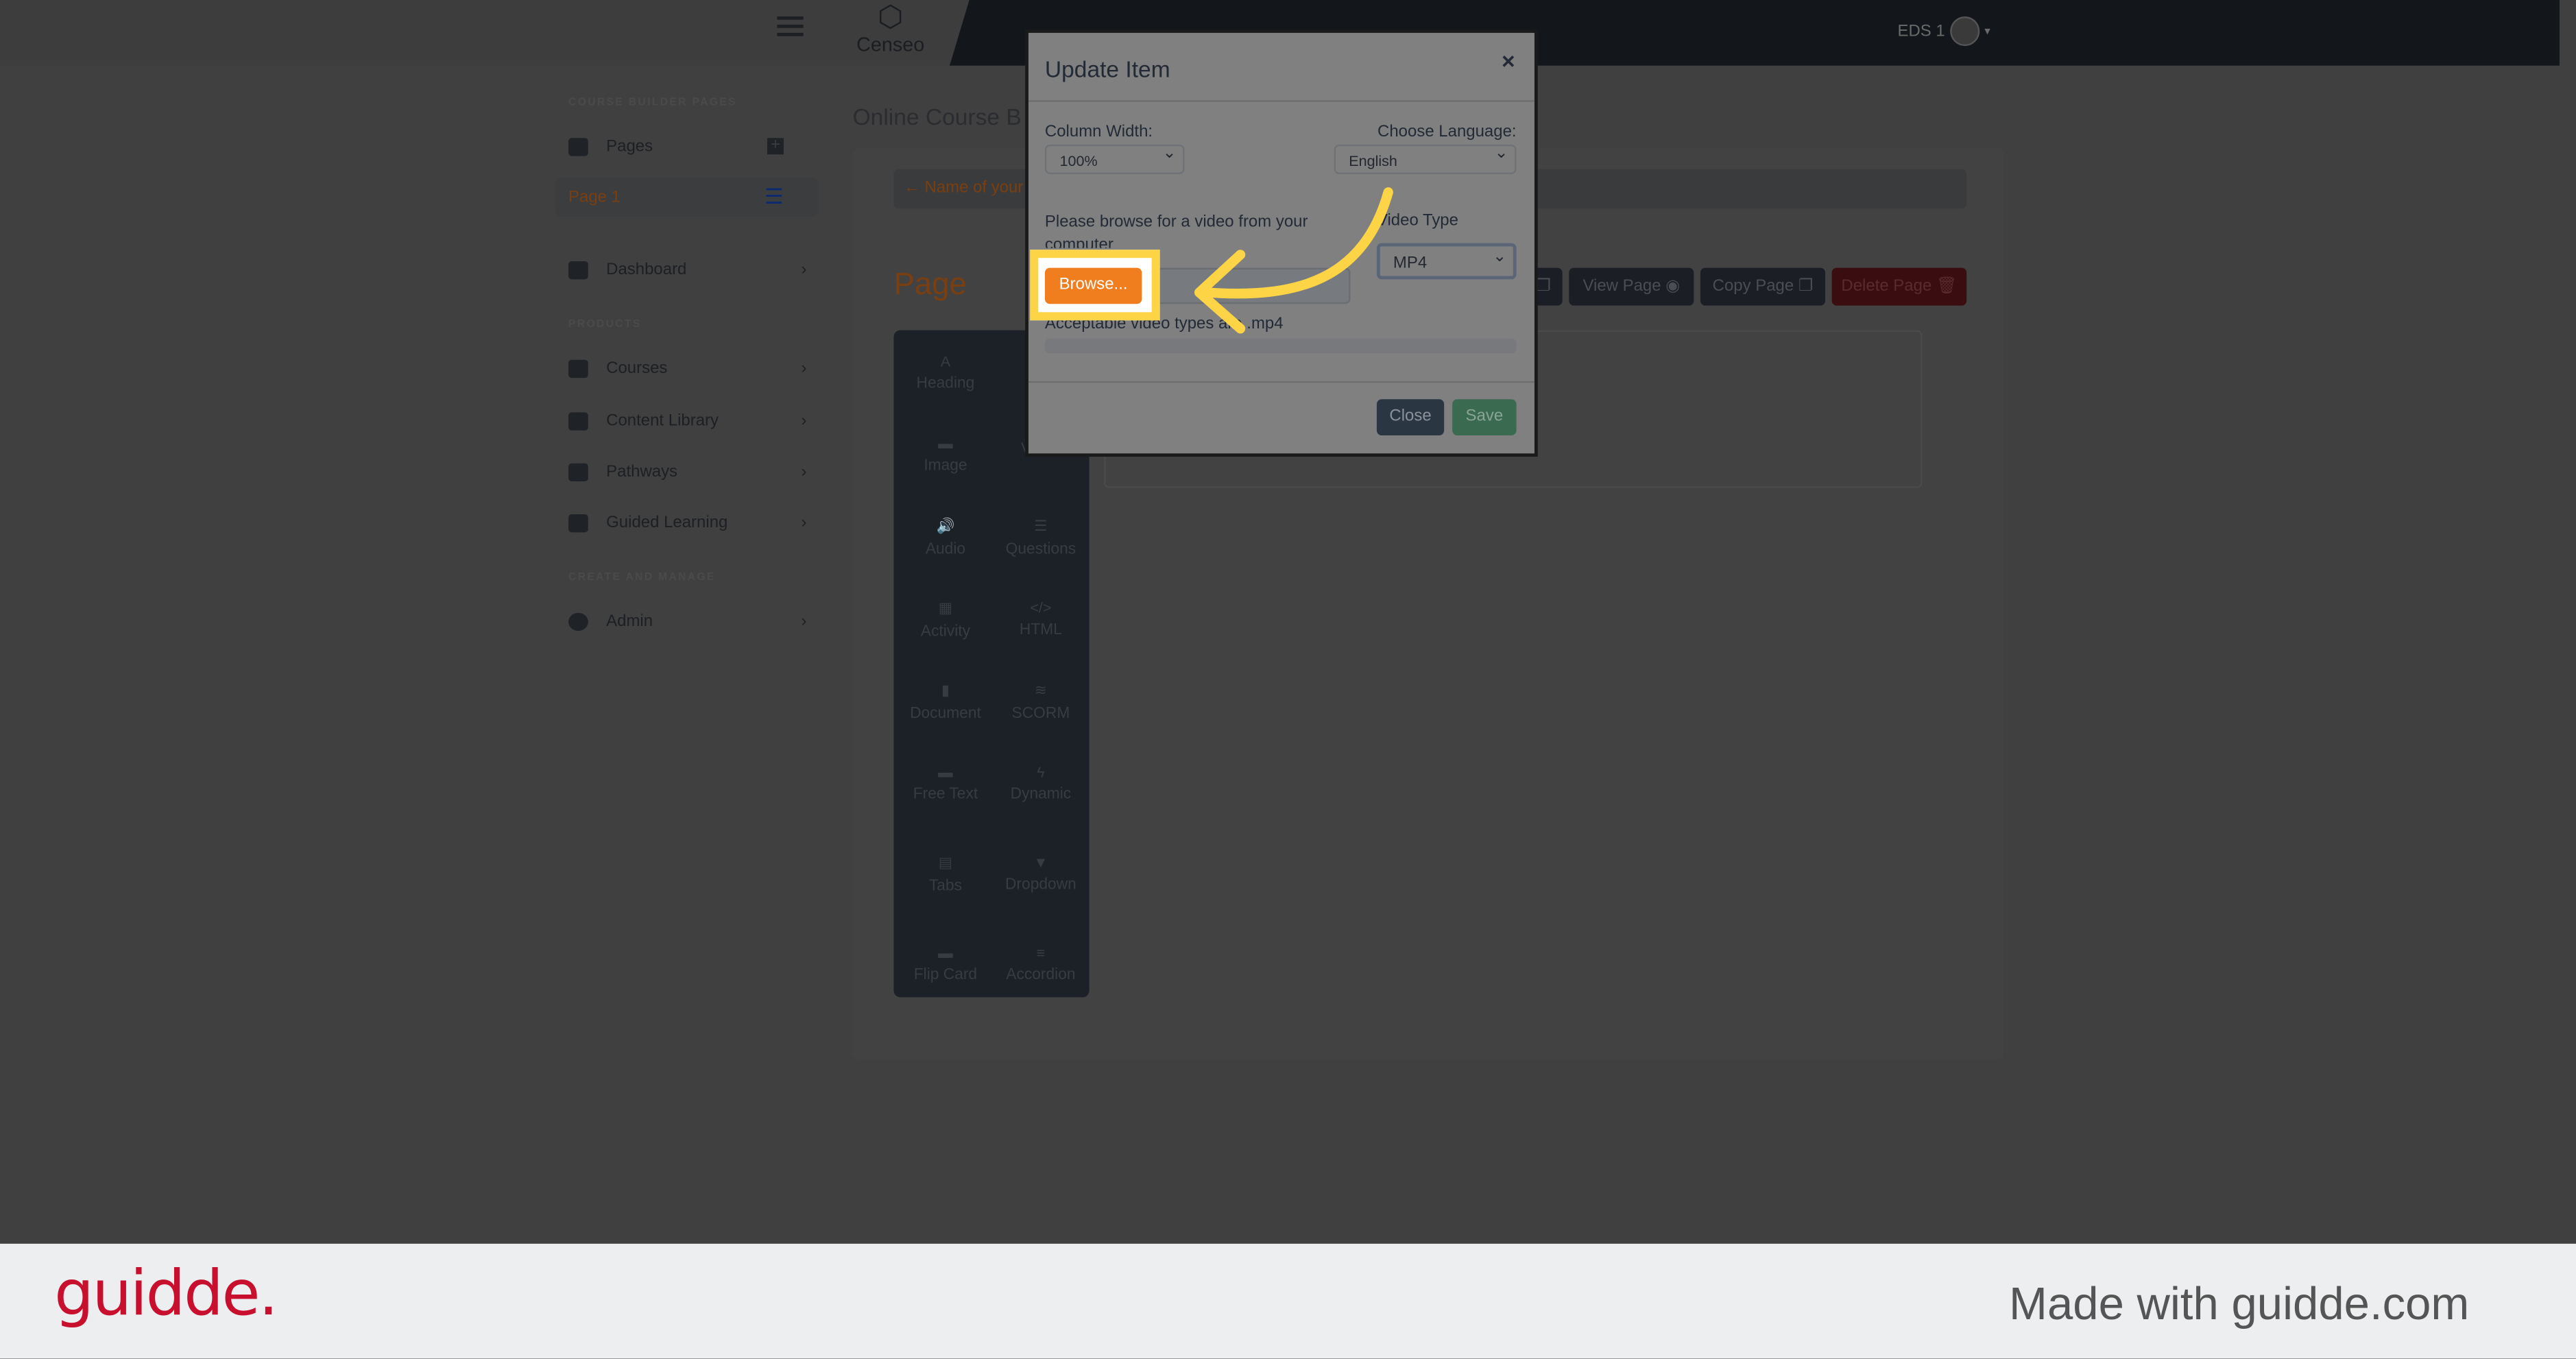 The height and width of the screenshot is (1359, 2576). What do you see at coordinates (1887, 286) in the screenshot?
I see `delete-page-label: Delete Page` at bounding box center [1887, 286].